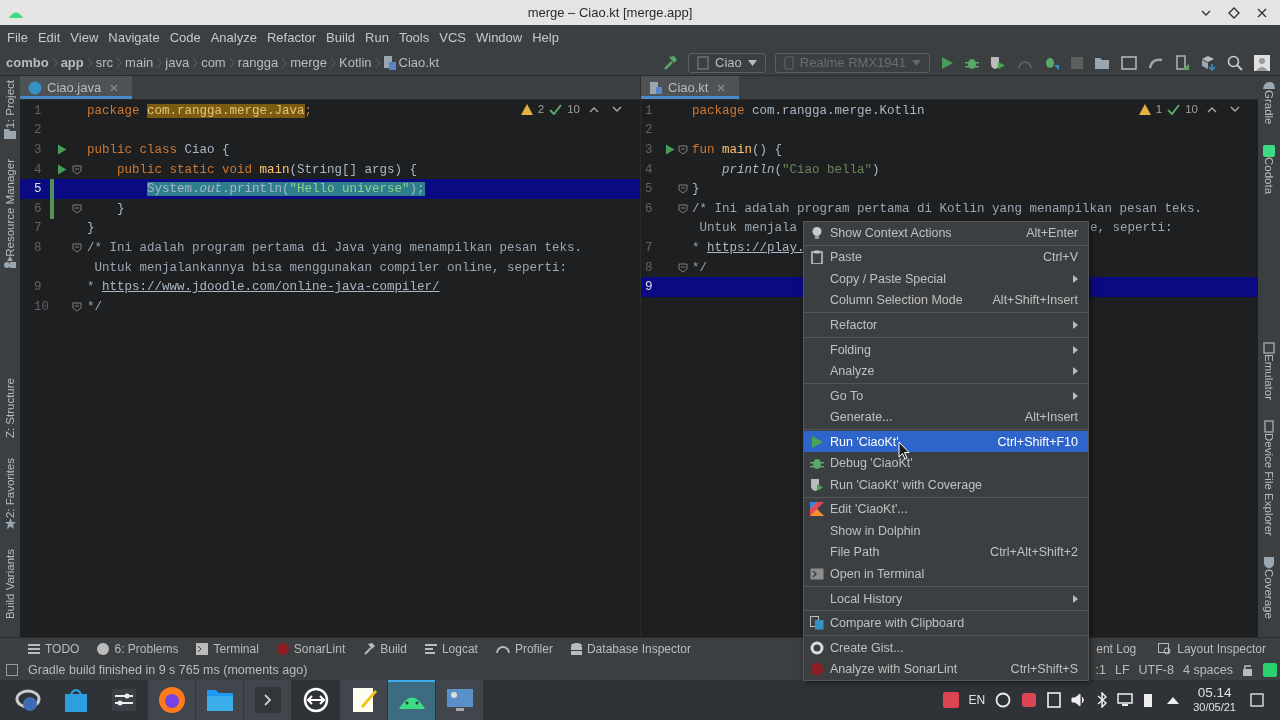 This screenshot has height=720, width=1280. Describe the element at coordinates (1129, 62) in the screenshot. I see `console-icon` at that location.